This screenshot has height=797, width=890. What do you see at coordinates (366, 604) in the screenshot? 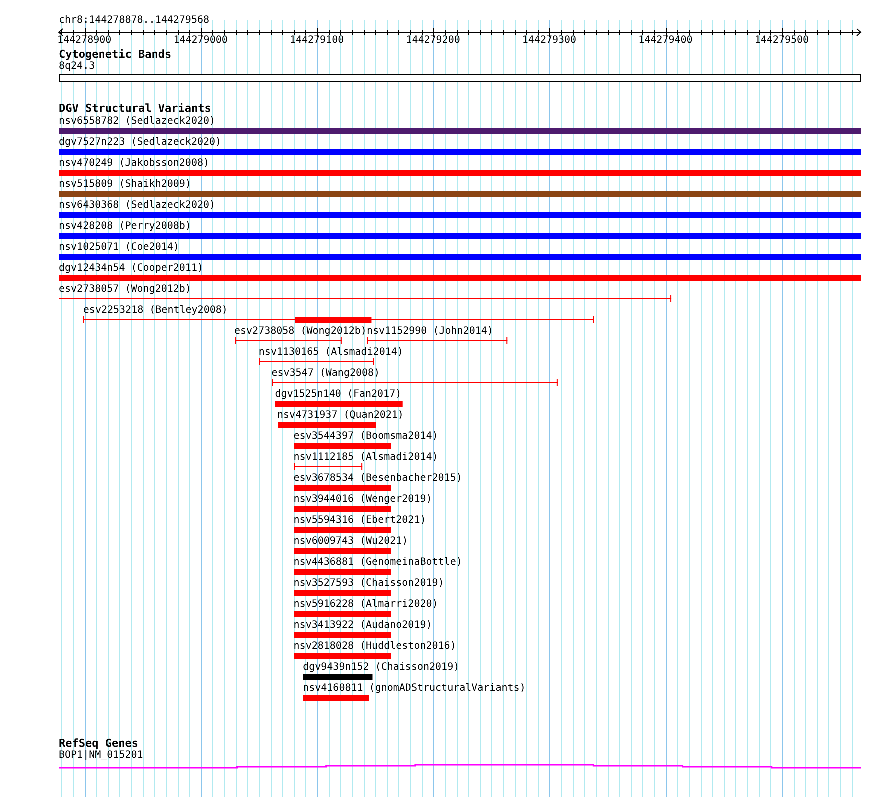
I see `variant-label: nsv5916228 (Almarri2020)` at bounding box center [366, 604].